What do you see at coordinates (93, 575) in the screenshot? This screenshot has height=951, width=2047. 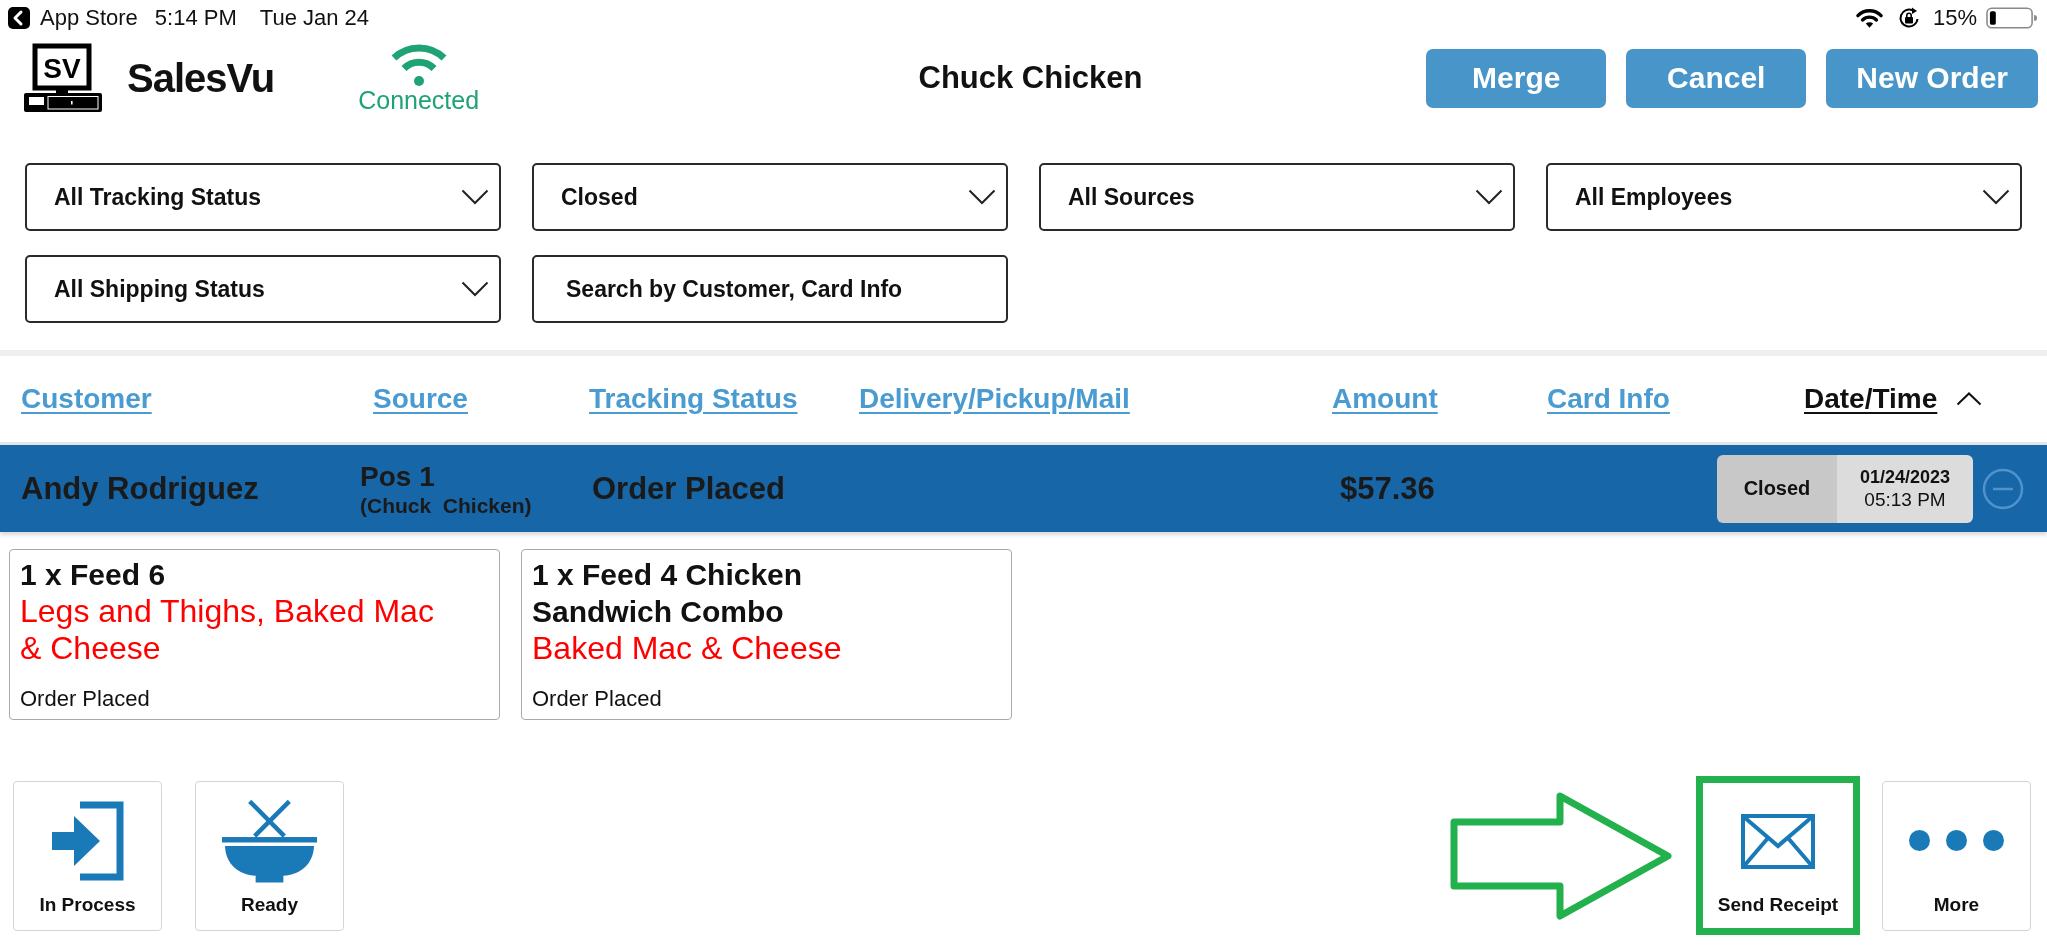 I see `item-name: 1 x Feed 6` at bounding box center [93, 575].